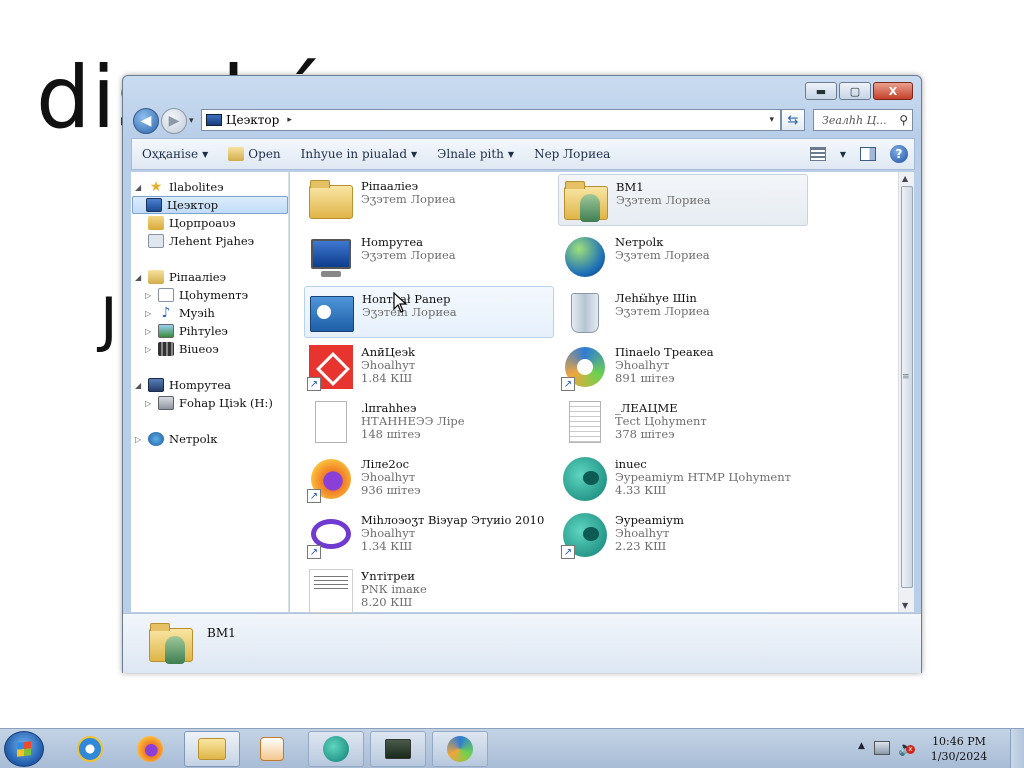 Image resolution: width=1024 pixels, height=768 pixels. I want to click on tree-pictures: ▷ Рihтуlеэ, so click(186, 331).